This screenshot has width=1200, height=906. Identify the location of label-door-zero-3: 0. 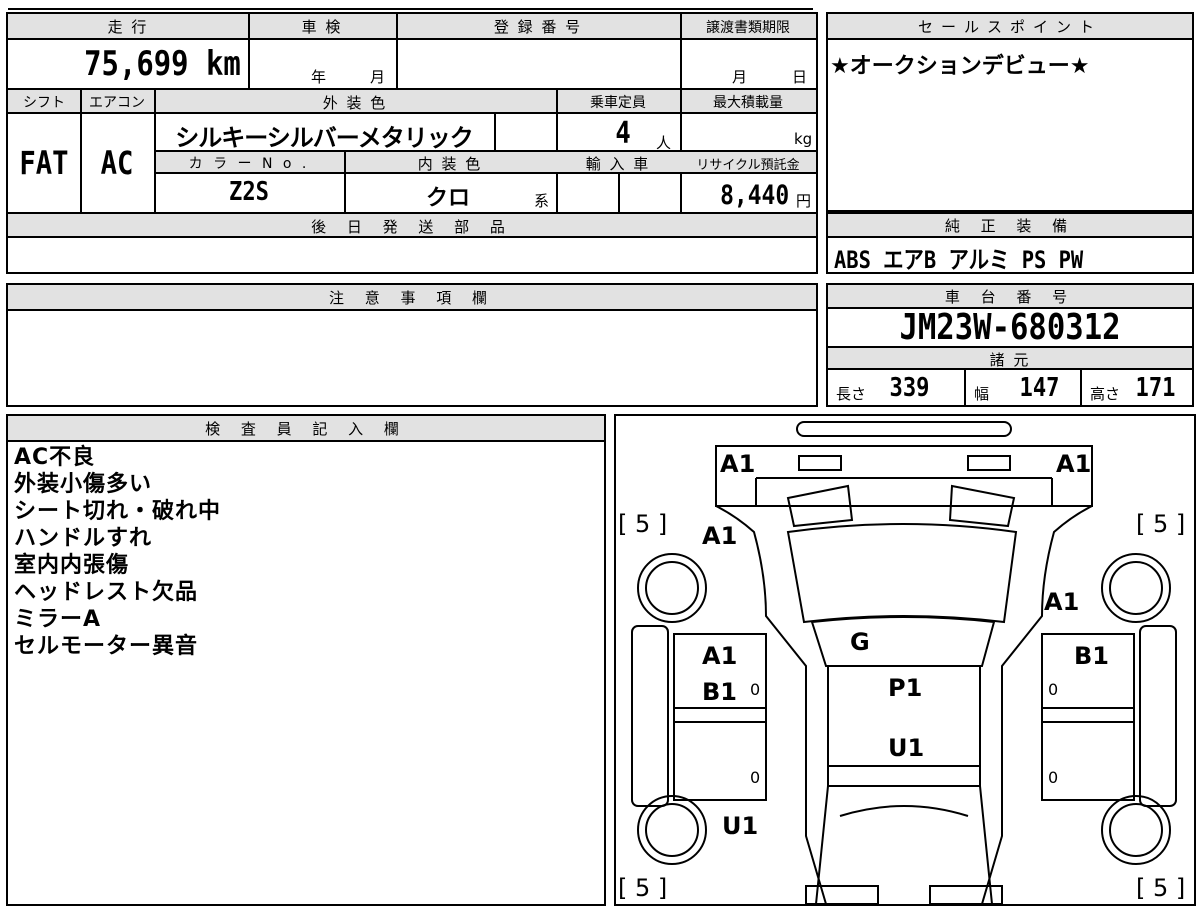
(1053, 689).